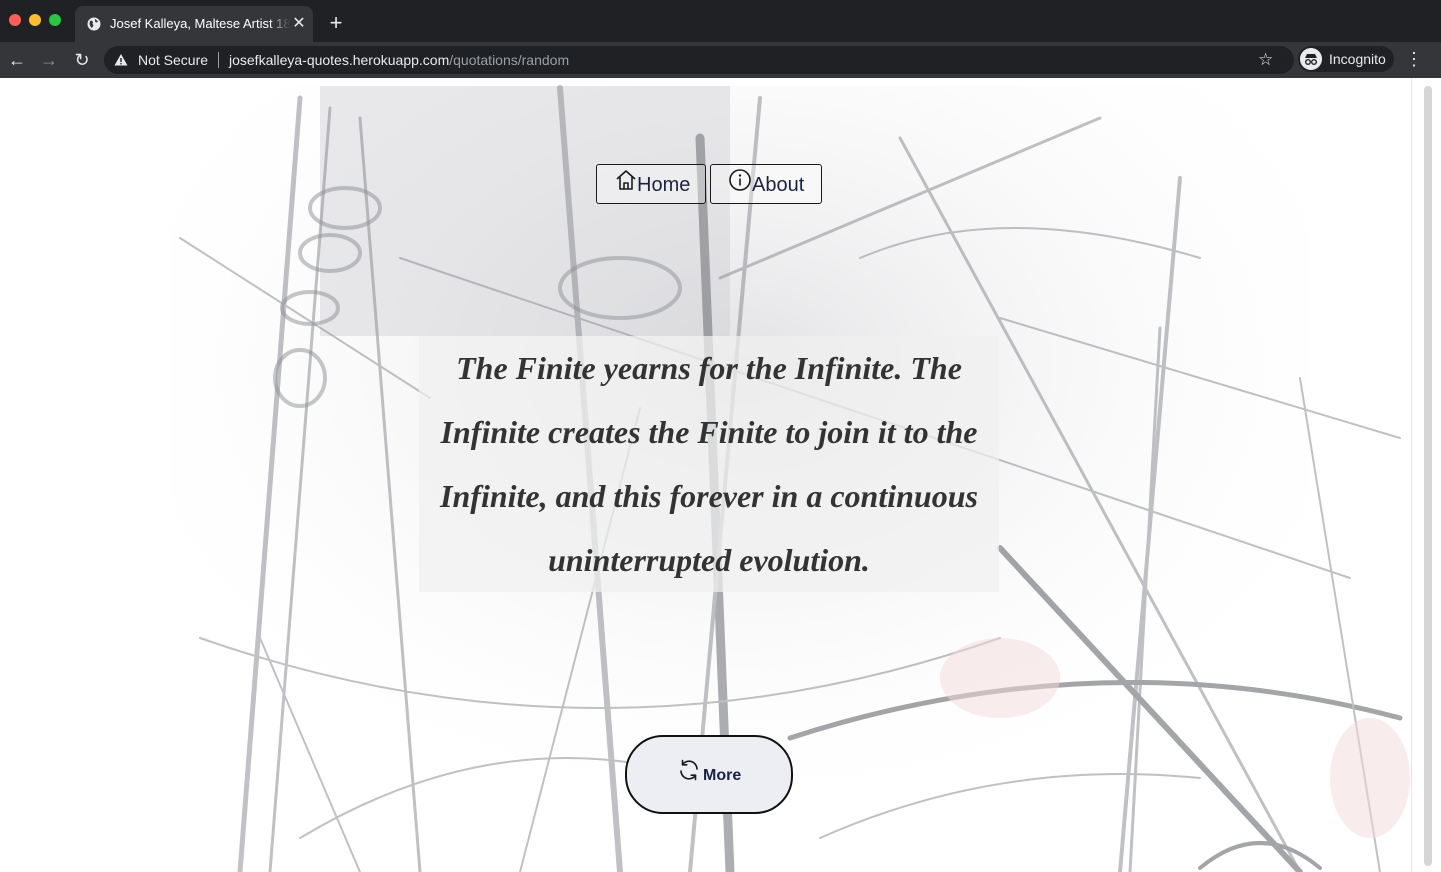 Image resolution: width=1441 pixels, height=872 pixels. What do you see at coordinates (722, 775) in the screenshot?
I see `more-button-label: More` at bounding box center [722, 775].